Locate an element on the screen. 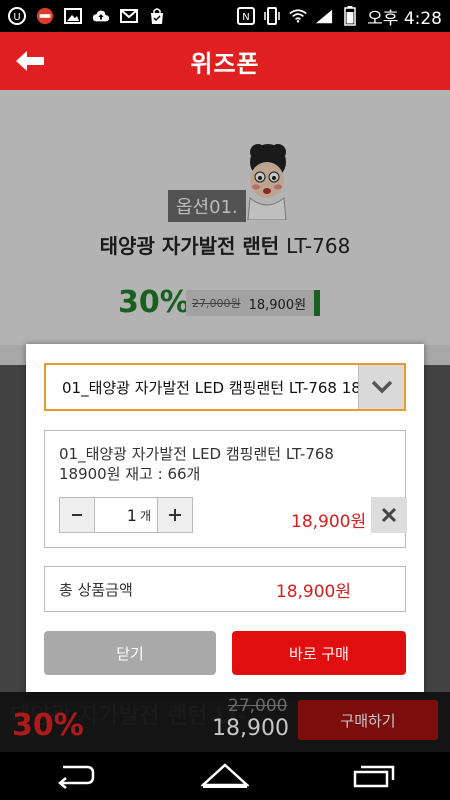 This screenshot has height=800, width=450. nfc-icon: N is located at coordinates (246, 16).